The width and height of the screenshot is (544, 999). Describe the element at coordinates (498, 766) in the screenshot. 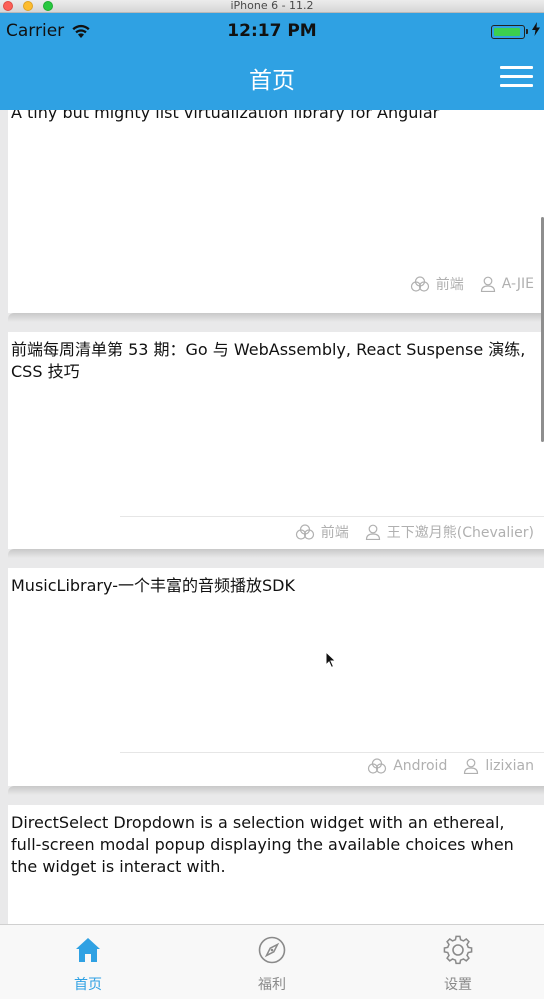

I see `article-author: lizixian` at that location.